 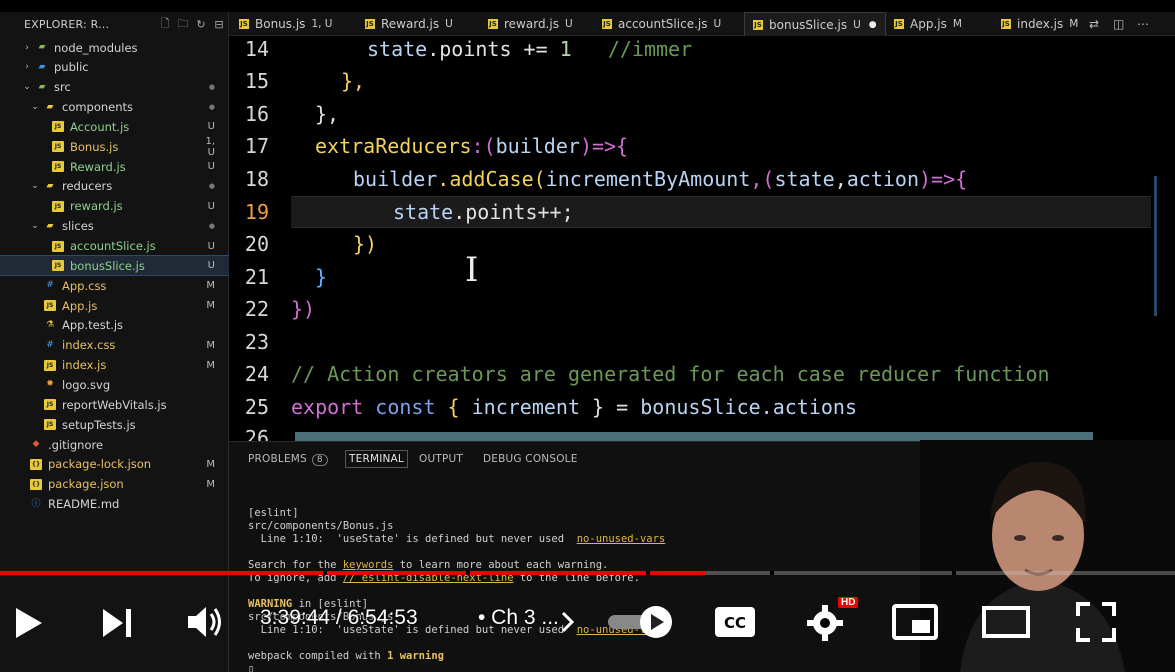 What do you see at coordinates (71, 67) in the screenshot?
I see `tree-item-label: public` at bounding box center [71, 67].